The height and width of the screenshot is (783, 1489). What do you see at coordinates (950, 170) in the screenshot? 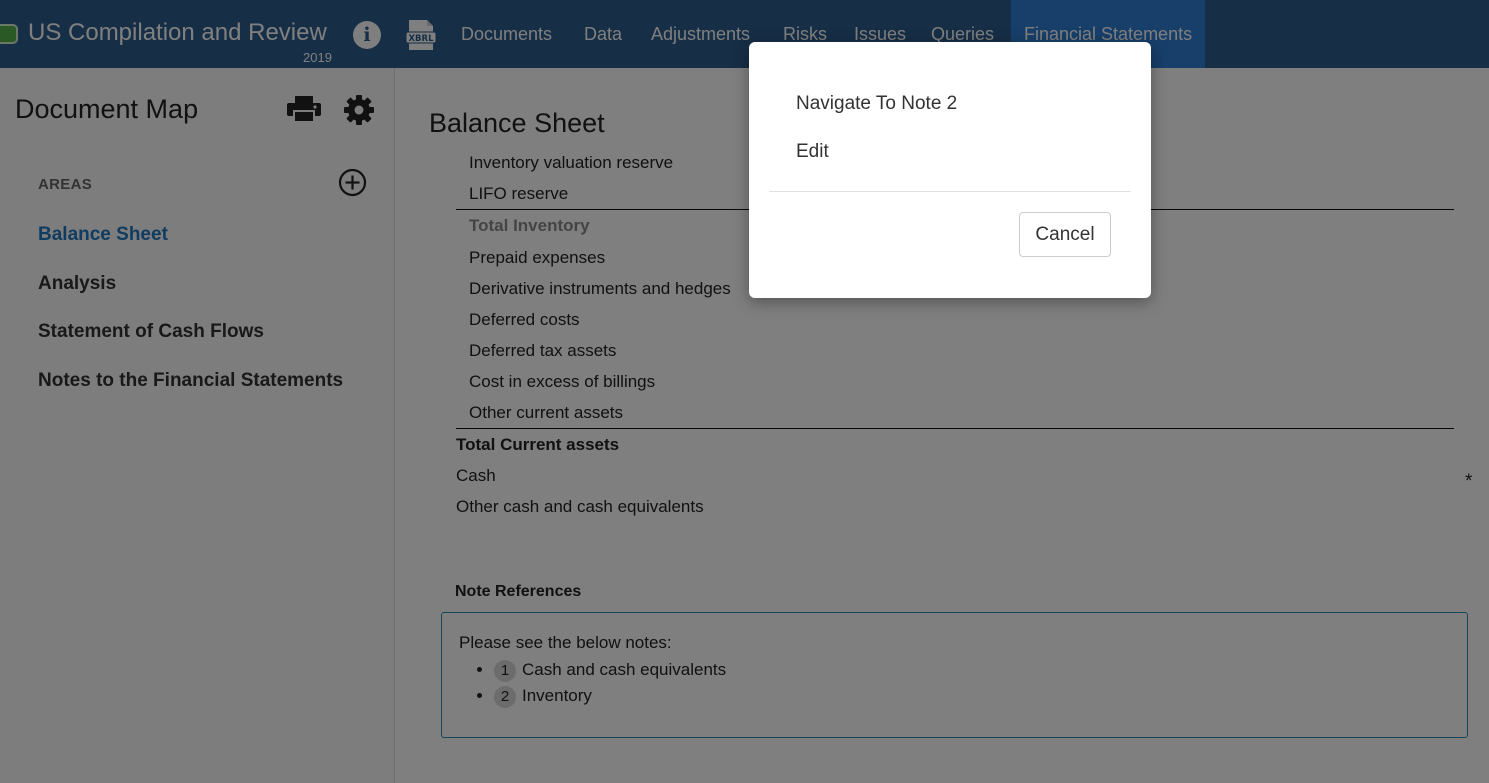
I see `context-menu-dialog: Navigate To Note 2 Edit Cancel` at bounding box center [950, 170].